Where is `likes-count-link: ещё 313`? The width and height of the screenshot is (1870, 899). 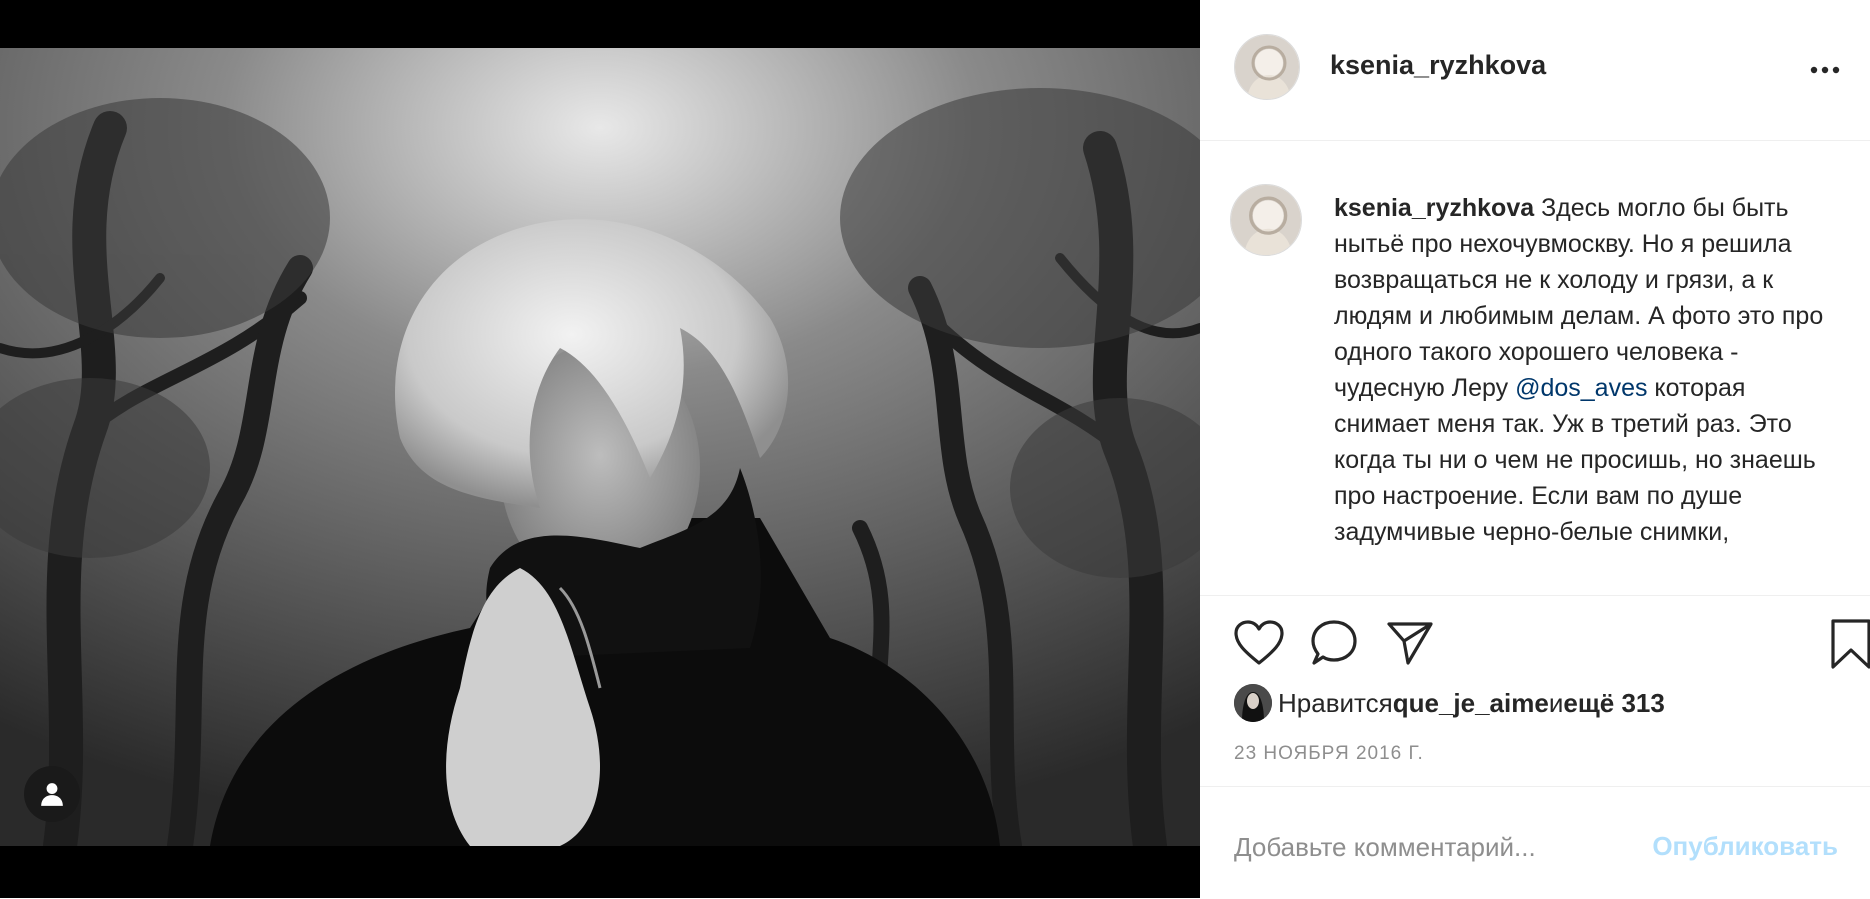 likes-count-link: ещё 313 is located at coordinates (1613, 703).